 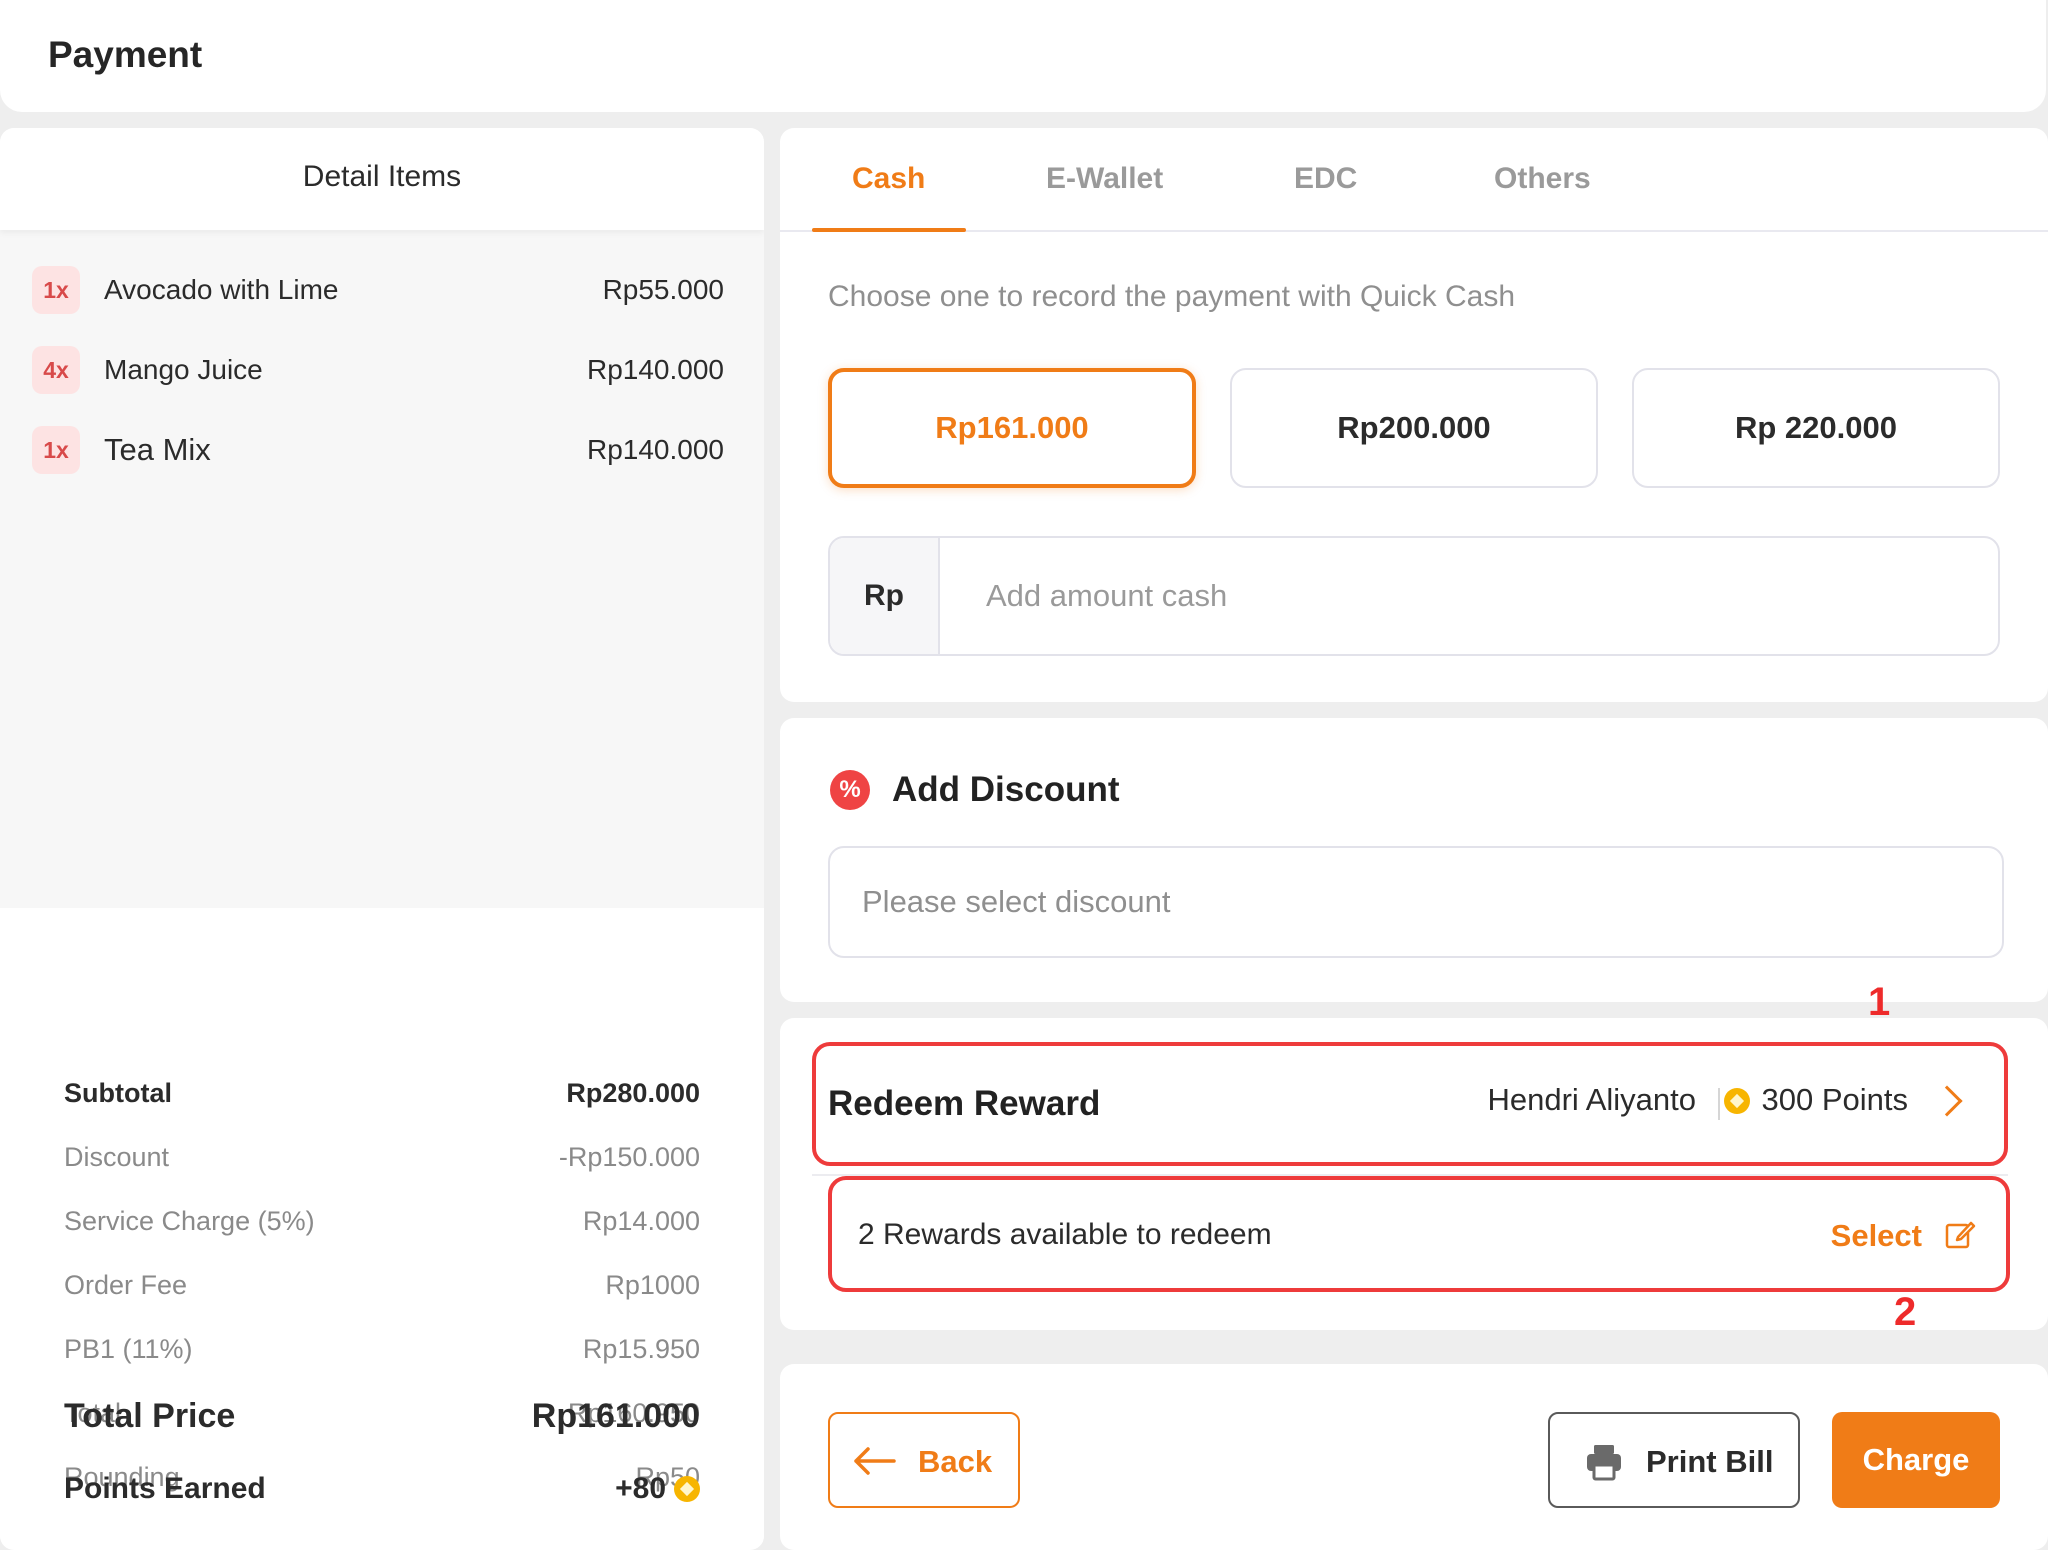 What do you see at coordinates (955, 1461) in the screenshot?
I see `back-label: Back` at bounding box center [955, 1461].